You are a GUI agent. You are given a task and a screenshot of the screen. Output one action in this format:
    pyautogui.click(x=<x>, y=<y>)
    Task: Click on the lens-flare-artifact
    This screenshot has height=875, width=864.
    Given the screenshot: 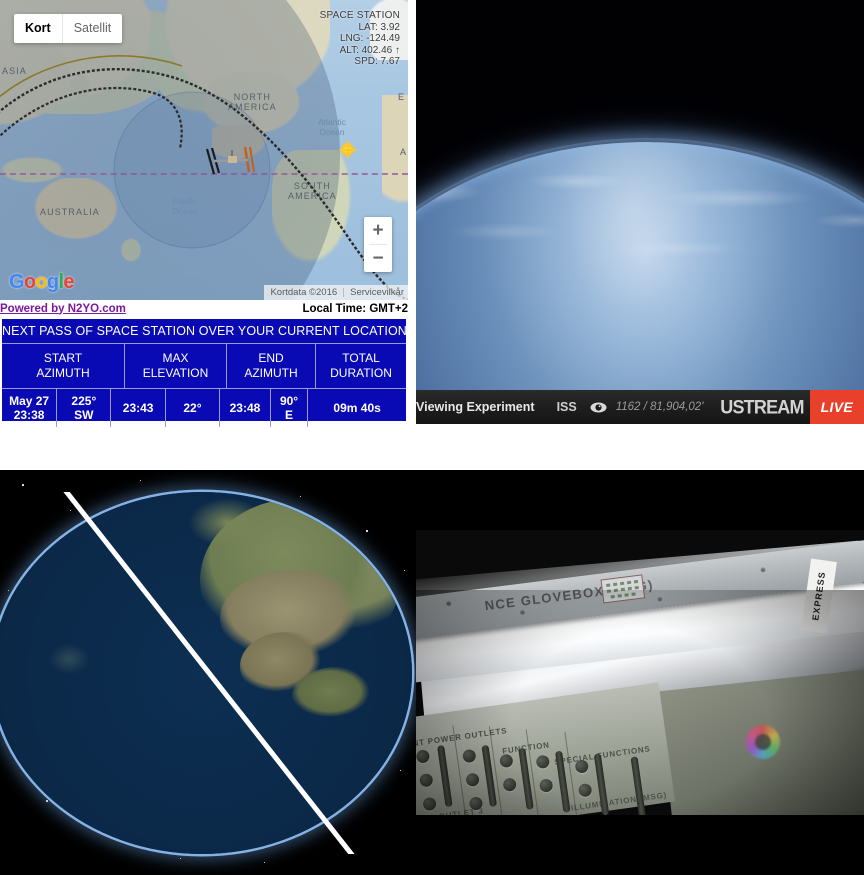 What is the action you would take?
    pyautogui.click(x=763, y=742)
    